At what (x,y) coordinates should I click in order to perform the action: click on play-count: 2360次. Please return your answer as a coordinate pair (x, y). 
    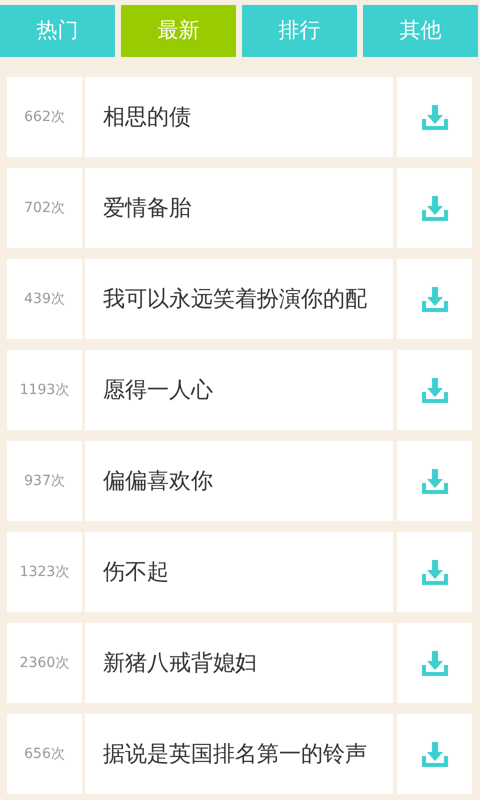
    Looking at the image, I should click on (44, 663).